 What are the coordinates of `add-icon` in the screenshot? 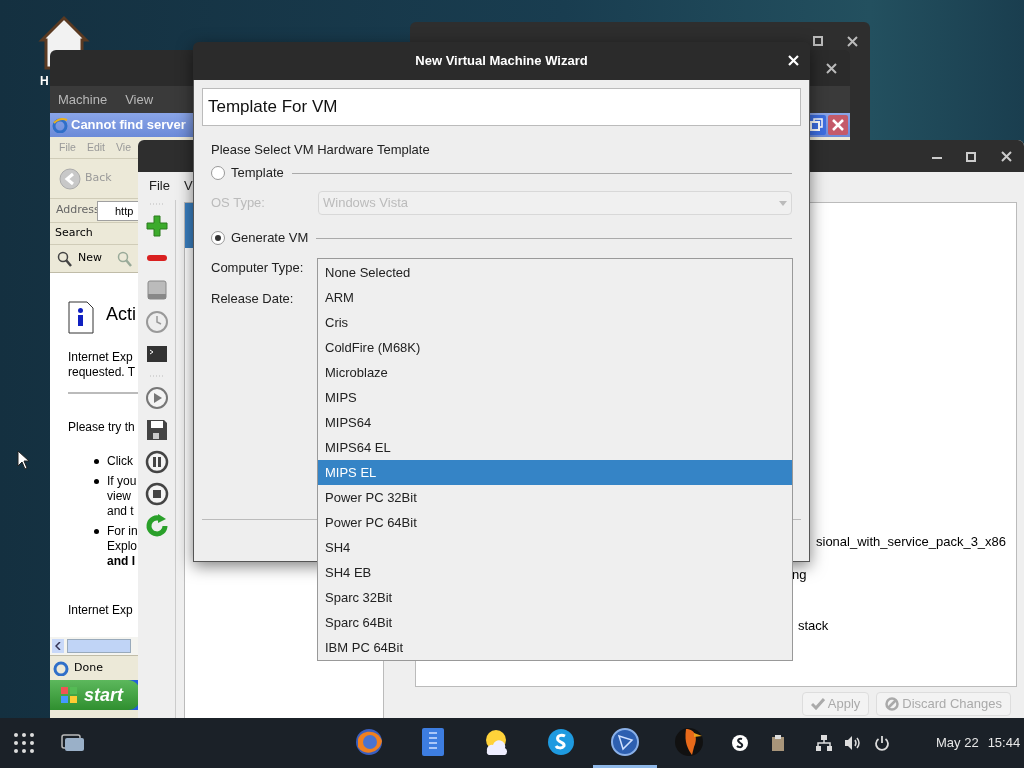 It's located at (156, 226).